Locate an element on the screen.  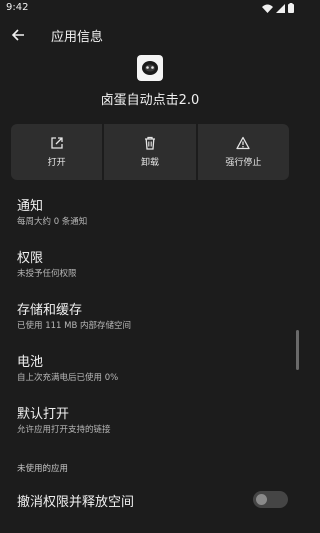
item-title: 存储和缓存 is located at coordinates (50, 310).